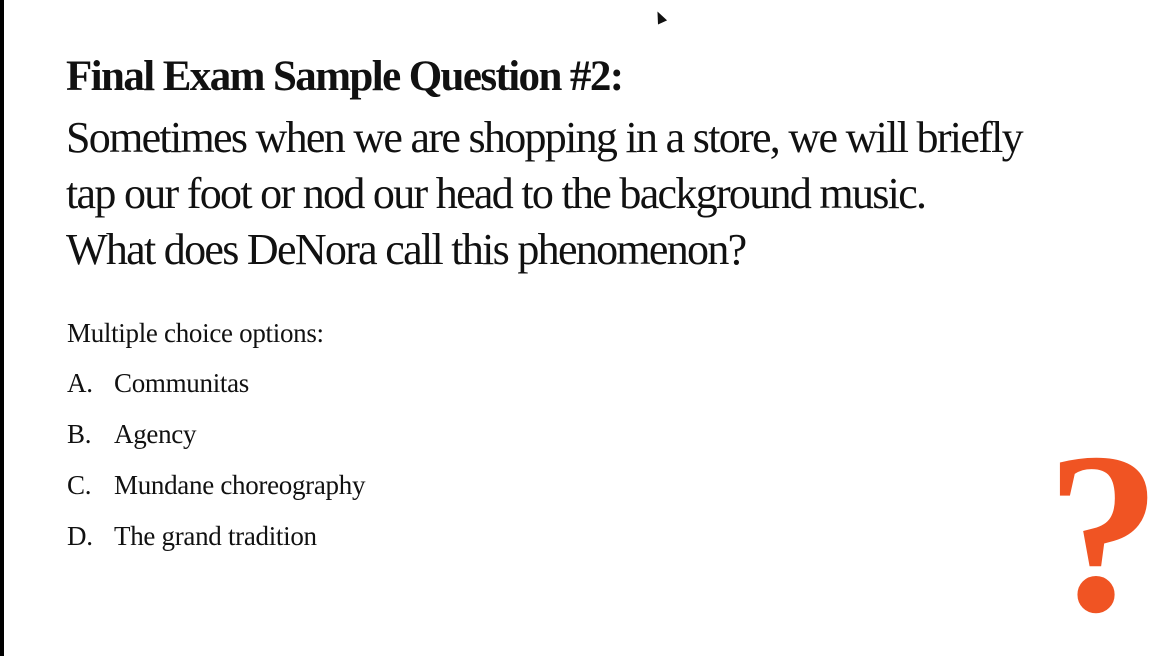 The height and width of the screenshot is (660, 1160). I want to click on mouse-cursor-icon, so click(660, 17).